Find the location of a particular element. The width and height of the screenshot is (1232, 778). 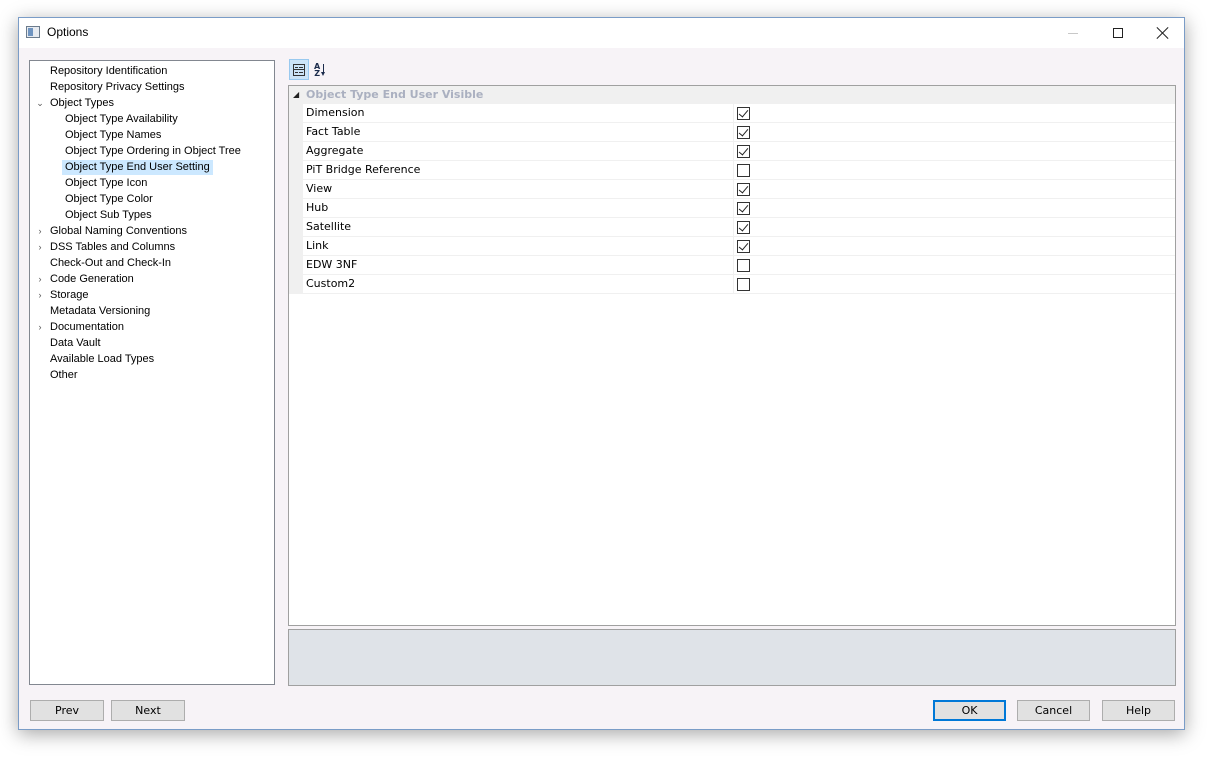

minimize-icon is located at coordinates (1073, 33).